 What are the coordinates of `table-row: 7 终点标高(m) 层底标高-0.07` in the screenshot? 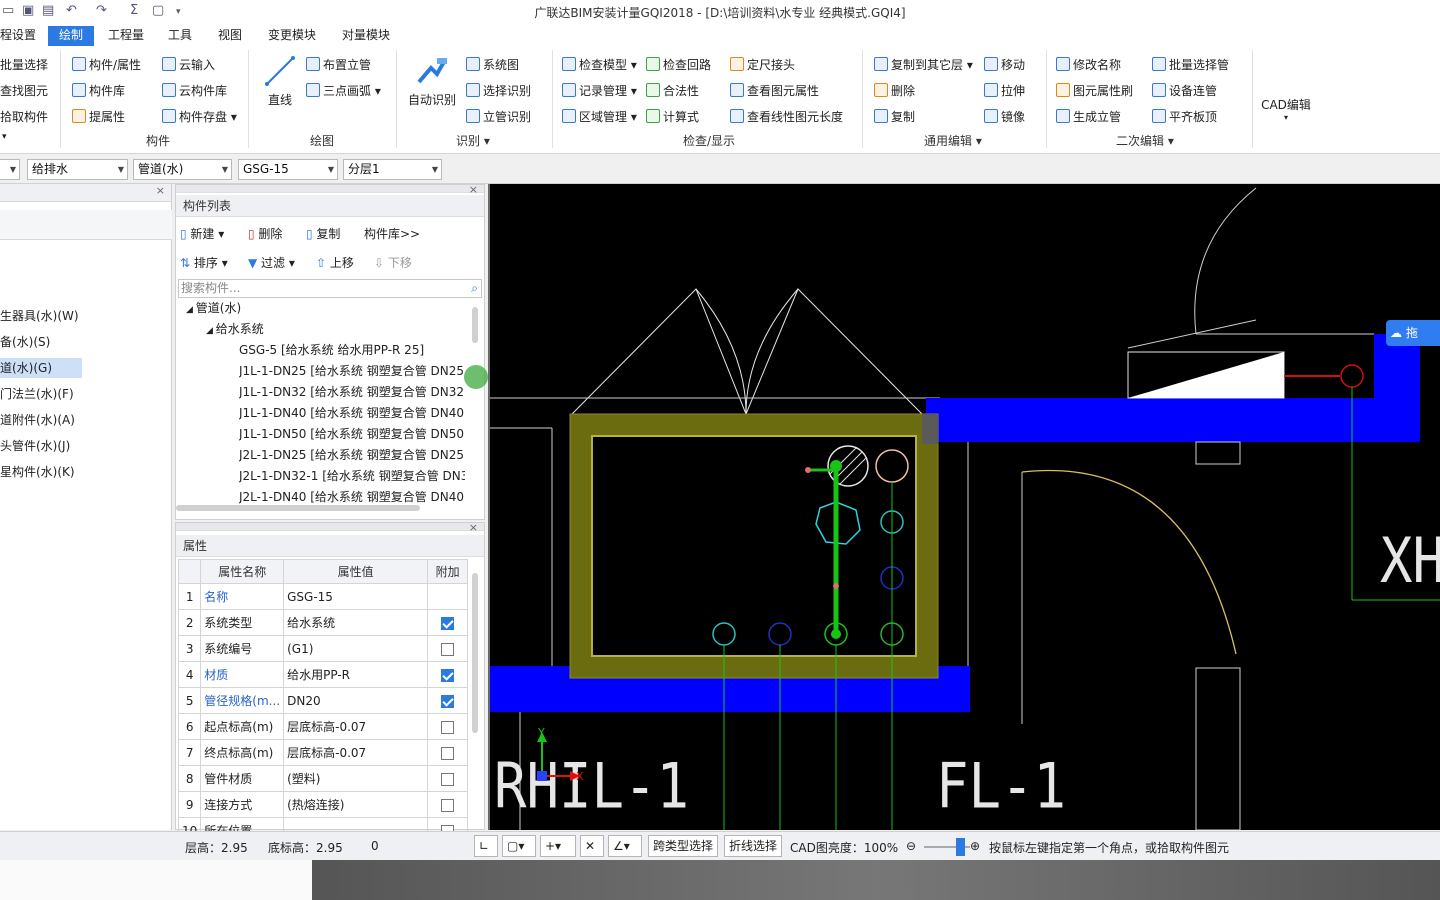 It's located at (323, 752).